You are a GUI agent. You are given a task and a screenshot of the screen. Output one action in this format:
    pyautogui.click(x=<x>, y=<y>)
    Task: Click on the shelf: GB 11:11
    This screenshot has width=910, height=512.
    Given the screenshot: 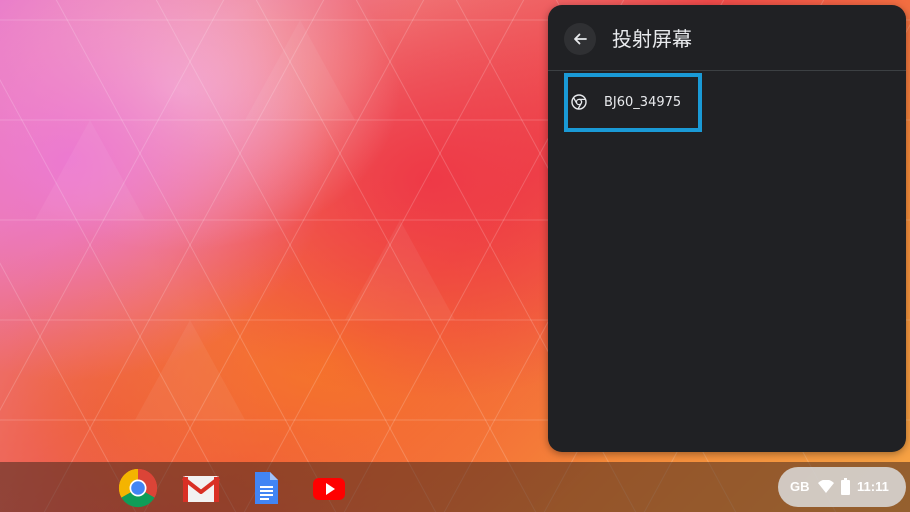 What is the action you would take?
    pyautogui.click(x=455, y=487)
    